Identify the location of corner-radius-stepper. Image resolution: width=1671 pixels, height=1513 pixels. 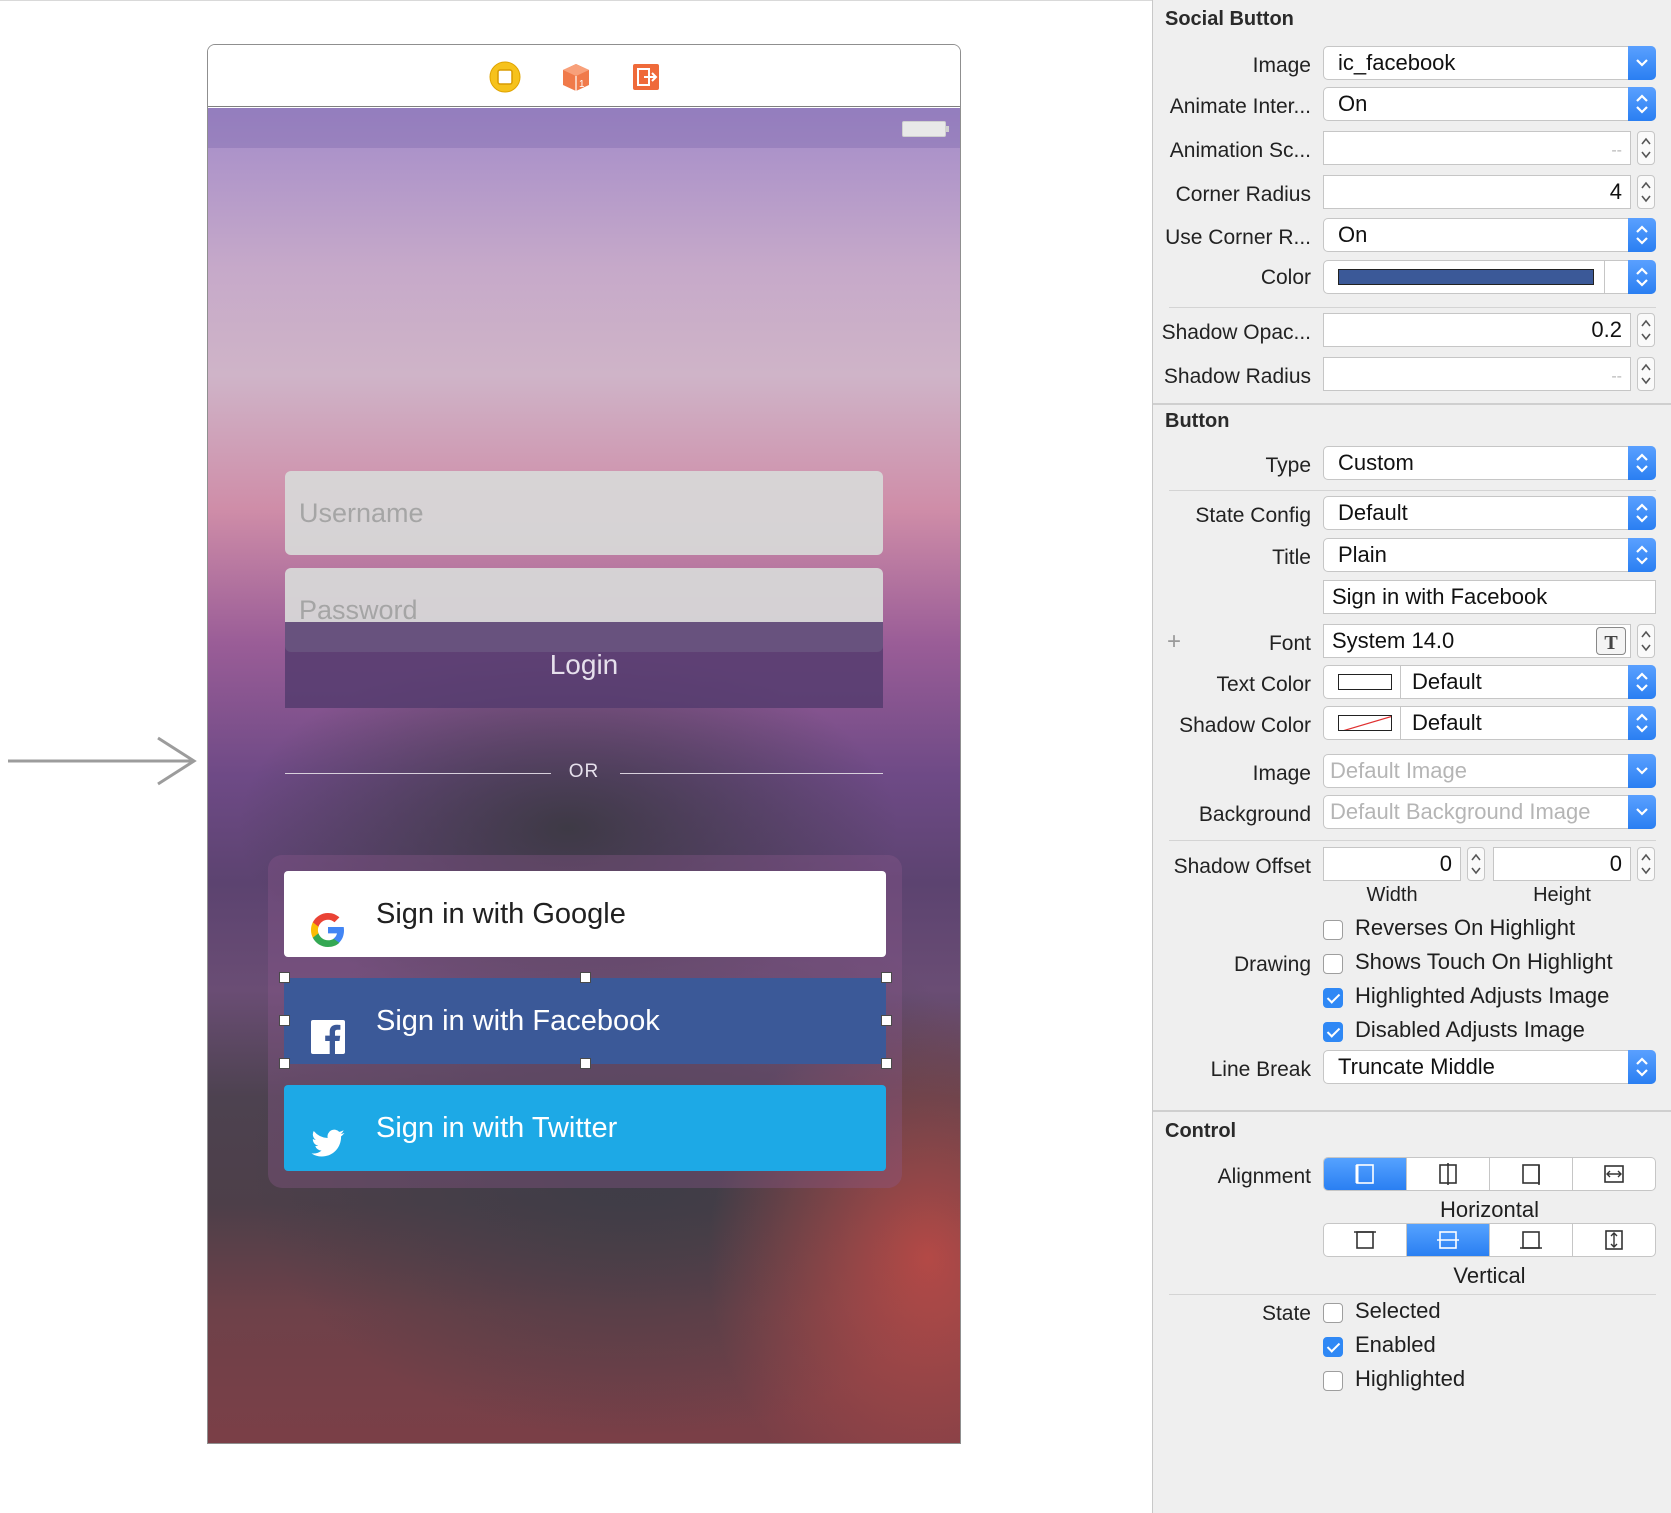
(1646, 192).